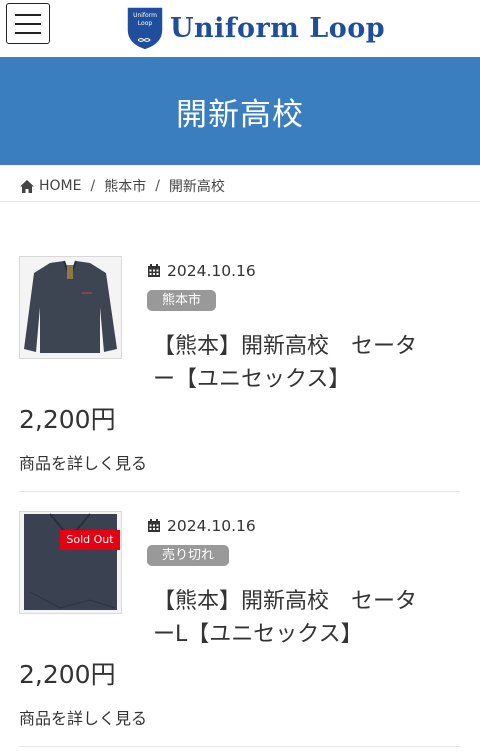 Image resolution: width=480 pixels, height=756 pixels. Describe the element at coordinates (303, 283) in the screenshot. I see `product-meta: 2024.10.16 熊本市` at that location.